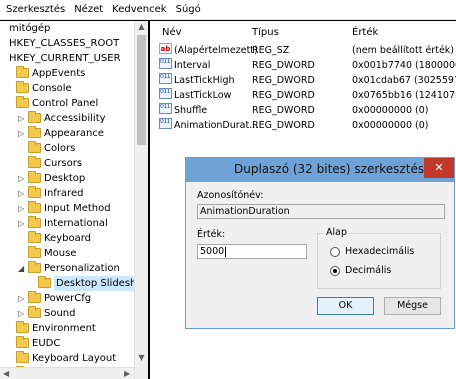 Image resolution: width=456 pixels, height=379 pixels. I want to click on tree-item: ▷ Accessibility, so click(67, 118).